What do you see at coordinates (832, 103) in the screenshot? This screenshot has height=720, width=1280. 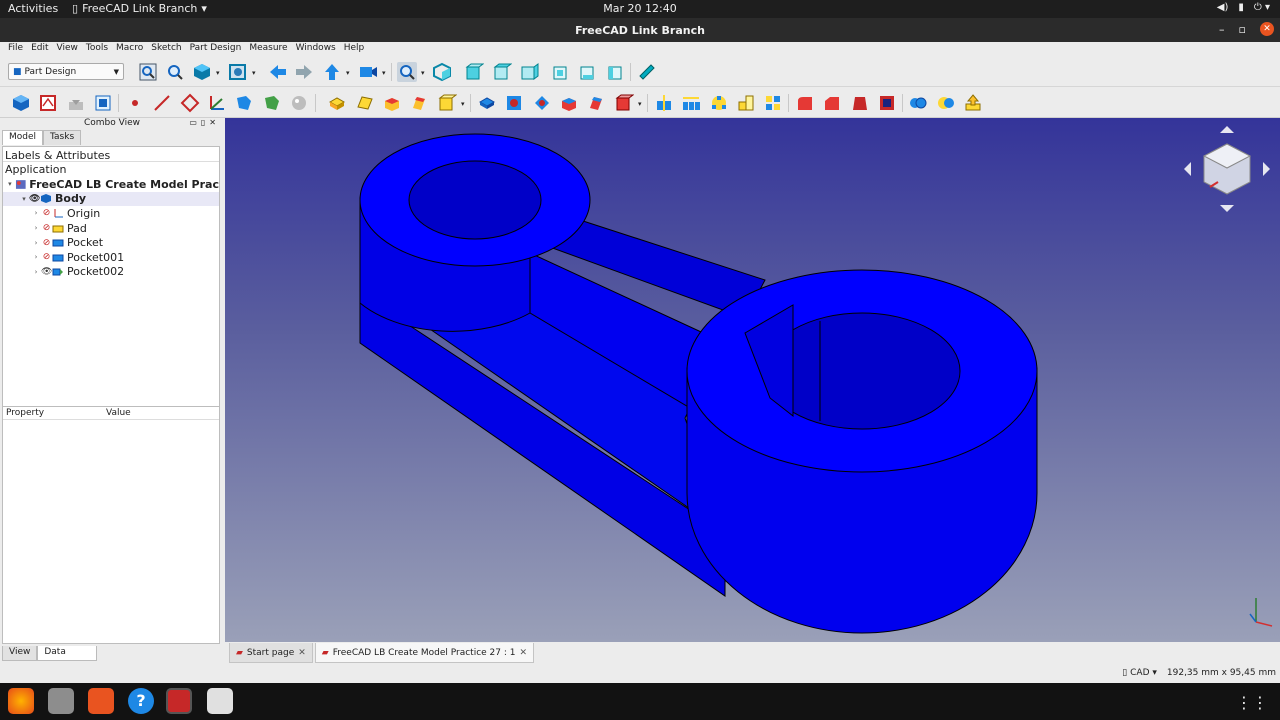 I see `chamfer-icon` at bounding box center [832, 103].